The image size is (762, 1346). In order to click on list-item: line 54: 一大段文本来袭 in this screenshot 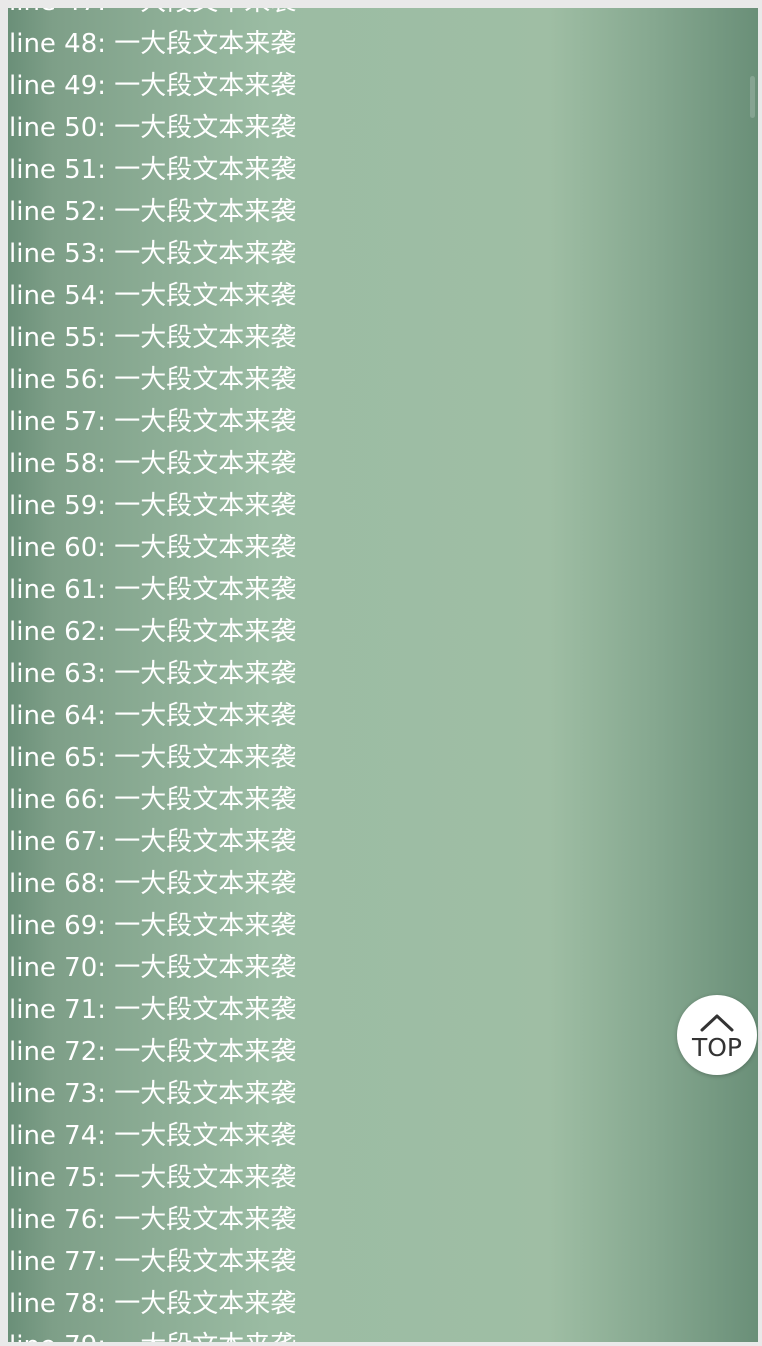, I will do `click(153, 296)`.